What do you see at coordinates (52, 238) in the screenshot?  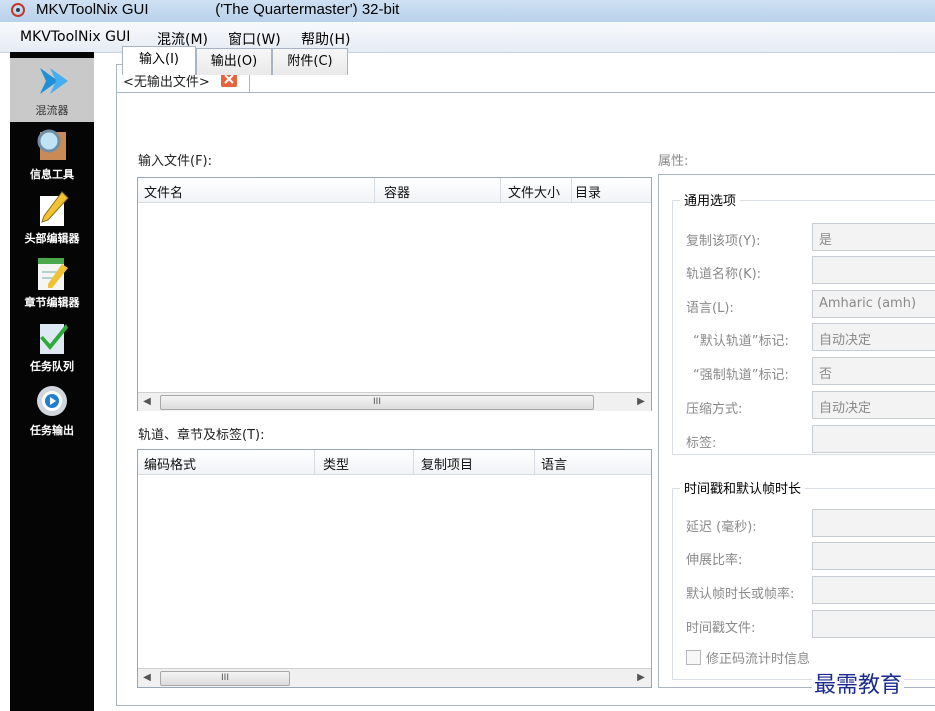 I see `sidebar-item-label: 头部编辑器` at bounding box center [52, 238].